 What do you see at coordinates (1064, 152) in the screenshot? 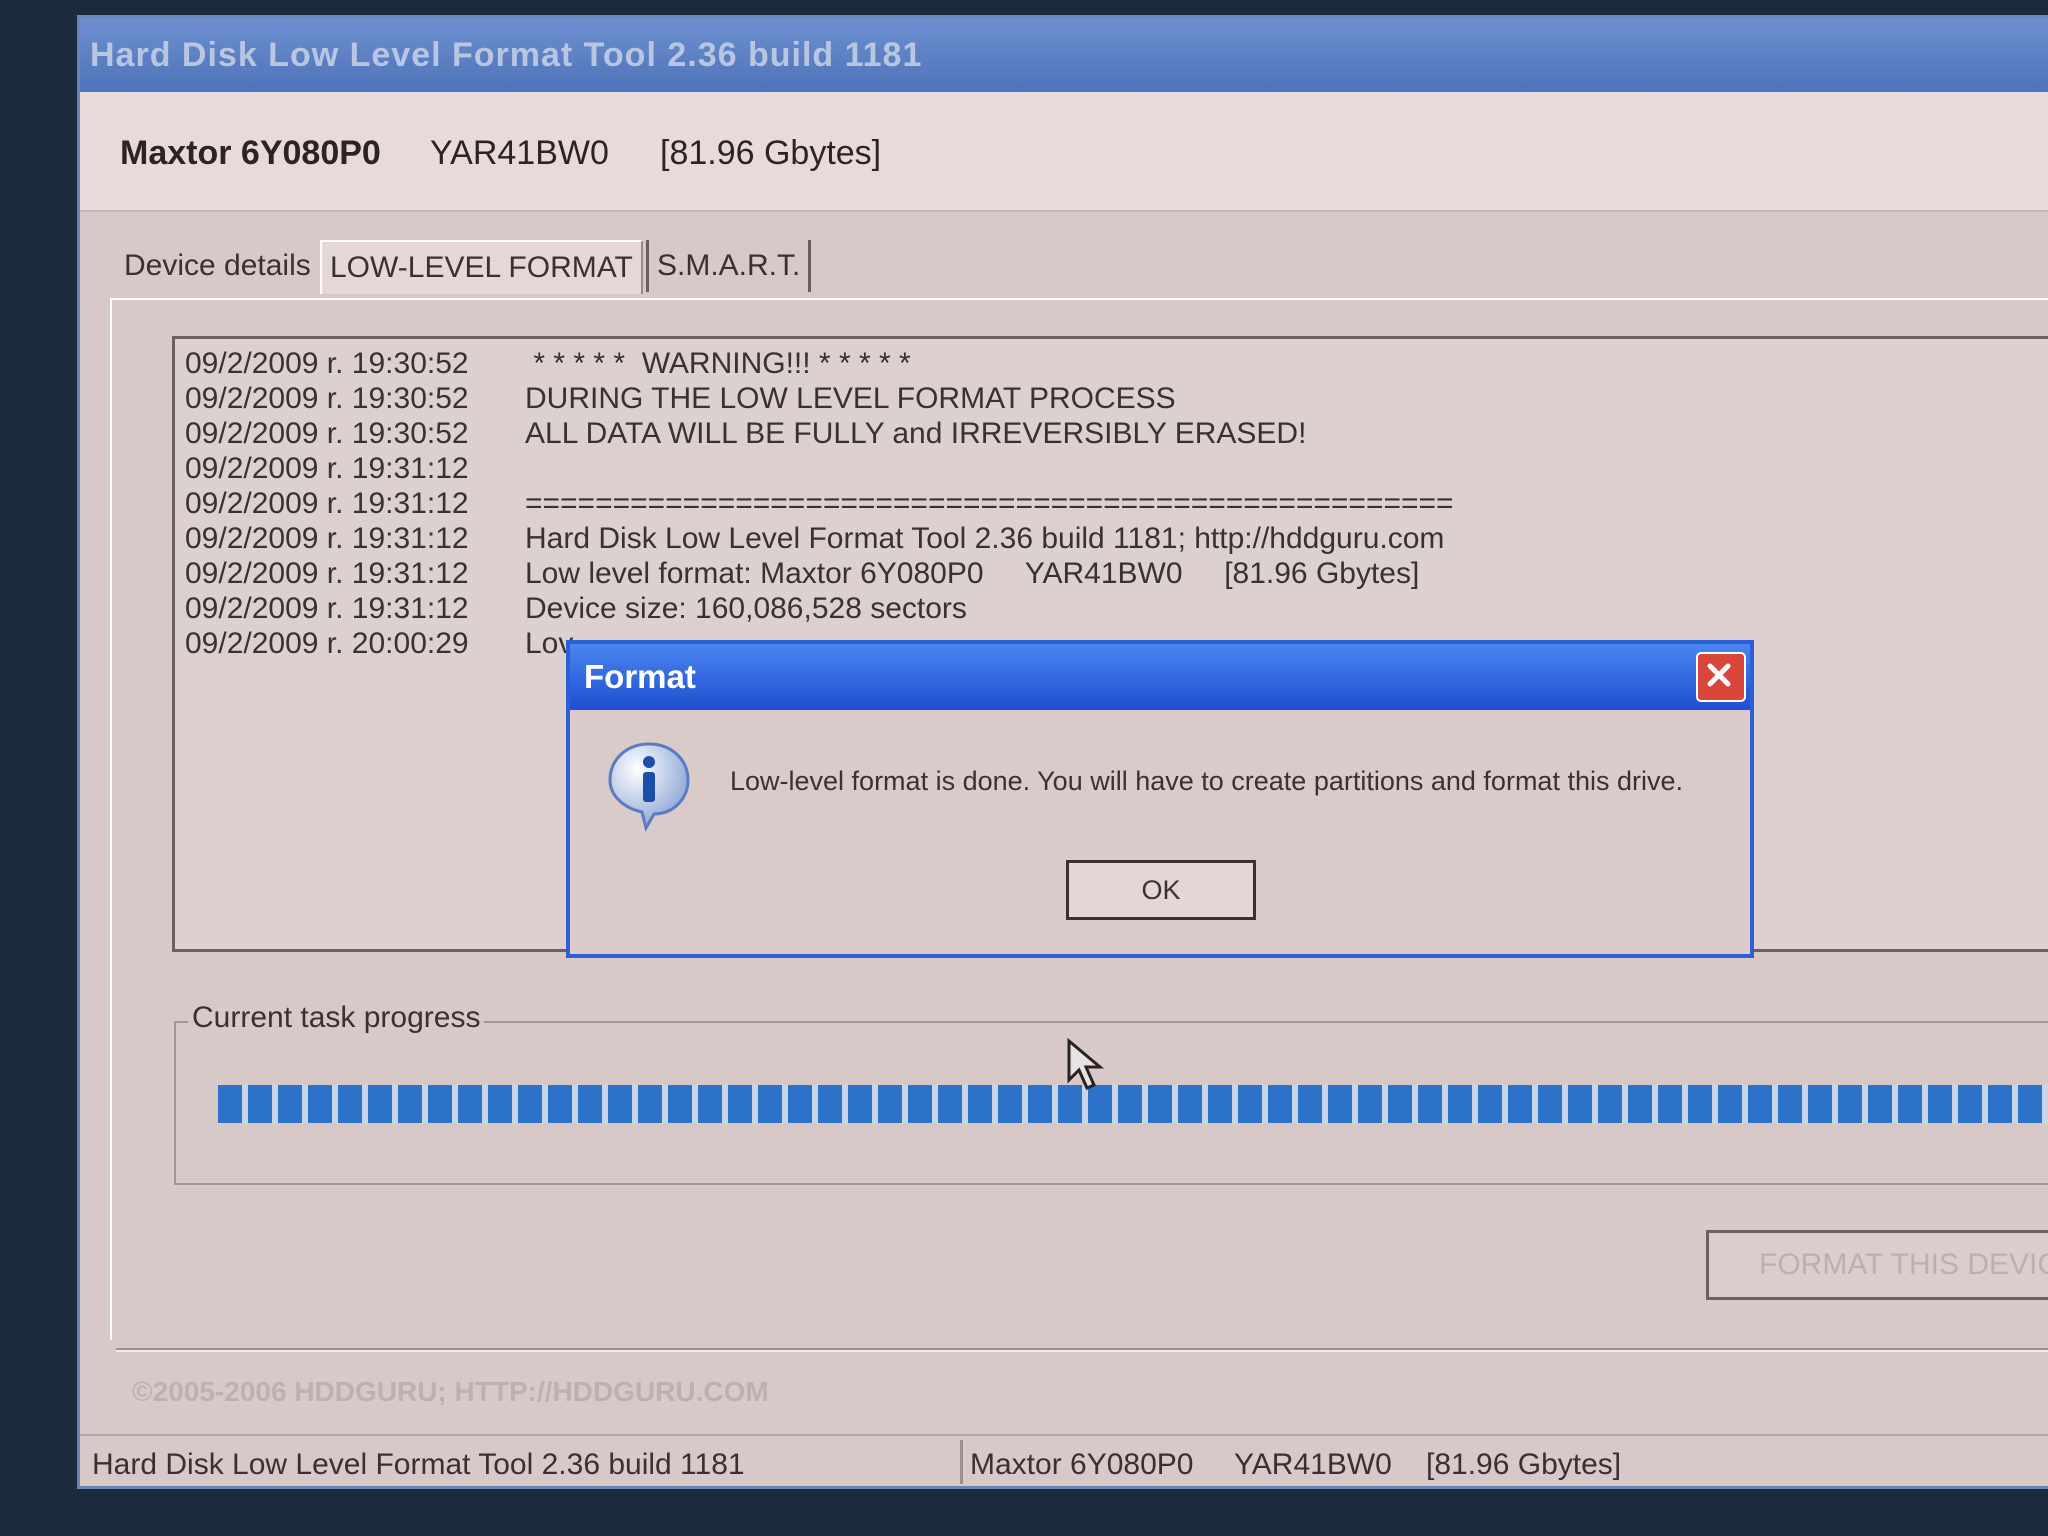
I see `device-header: Maxtor 6Y080P0 YAR41BW0 [81.96 Gbytes]` at bounding box center [1064, 152].